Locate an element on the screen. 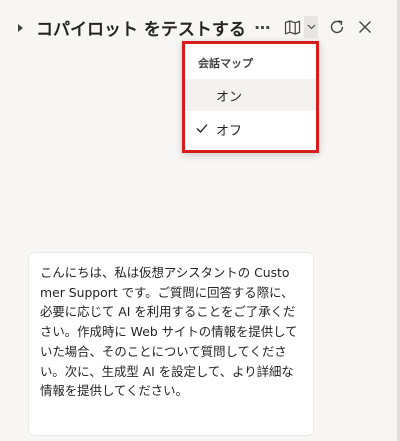 The width and height of the screenshot is (400, 441). map-dropdown-button is located at coordinates (311, 27).